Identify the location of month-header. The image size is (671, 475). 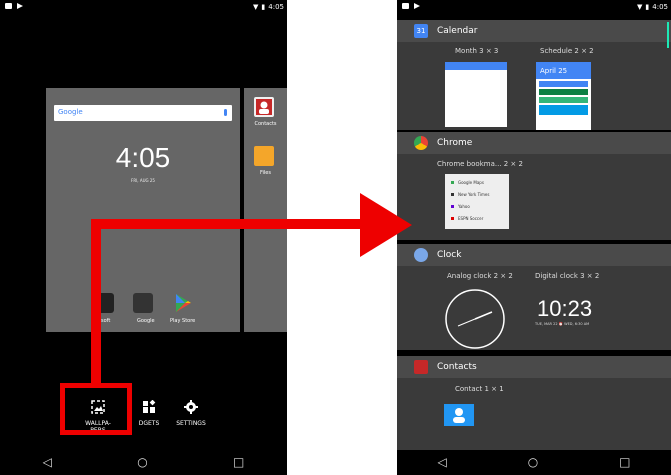
(476, 66).